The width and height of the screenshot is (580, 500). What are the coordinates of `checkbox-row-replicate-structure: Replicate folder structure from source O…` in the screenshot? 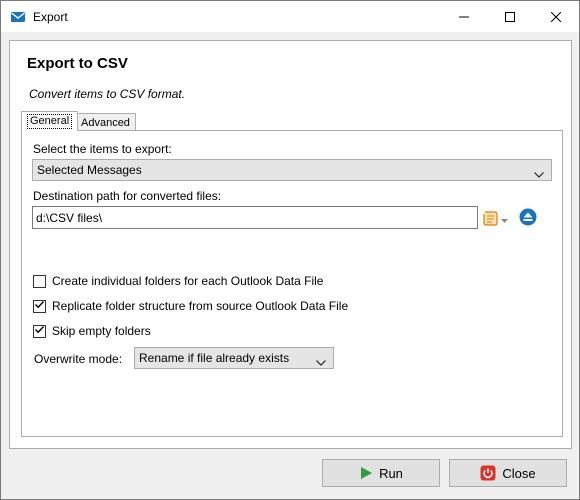 It's located at (190, 306).